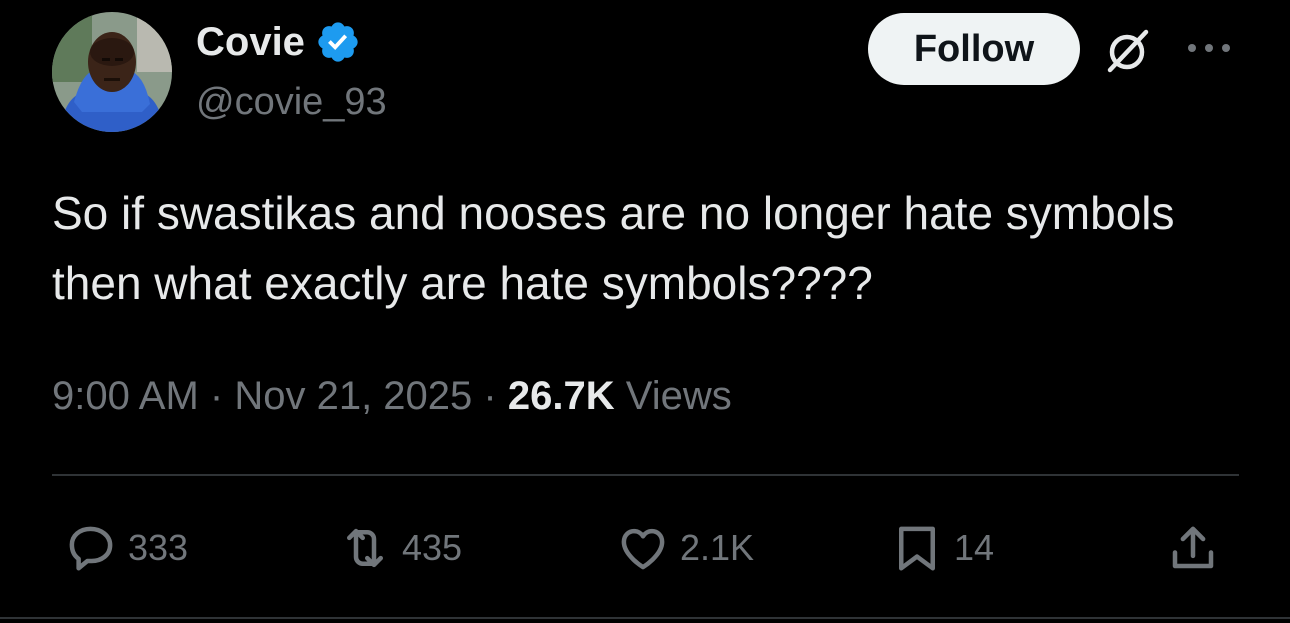  I want to click on views-label: Views, so click(678, 396).